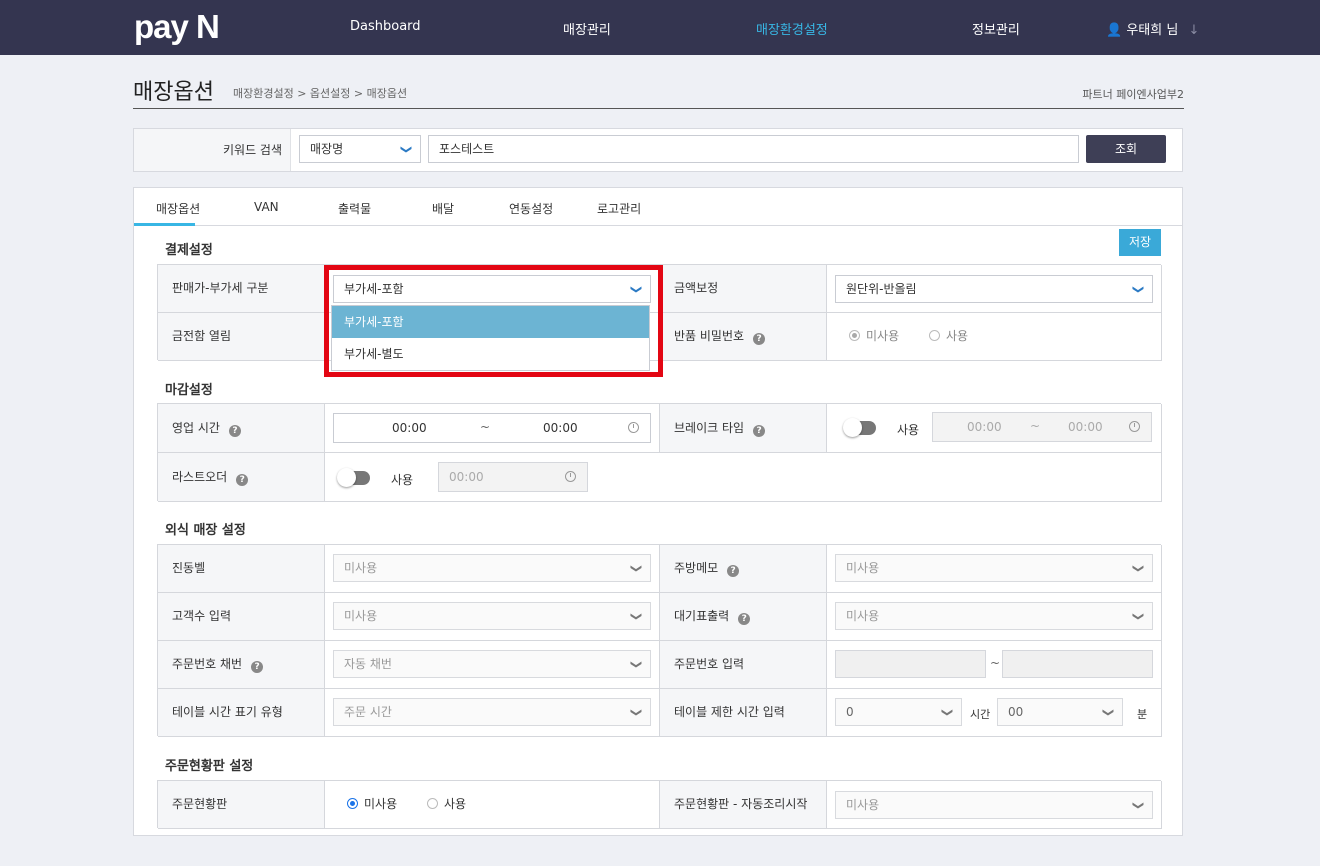 The width and height of the screenshot is (1320, 866). Describe the element at coordinates (1042, 427) in the screenshot. I see `break-time-input: 00:00 ~ 00:00` at that location.